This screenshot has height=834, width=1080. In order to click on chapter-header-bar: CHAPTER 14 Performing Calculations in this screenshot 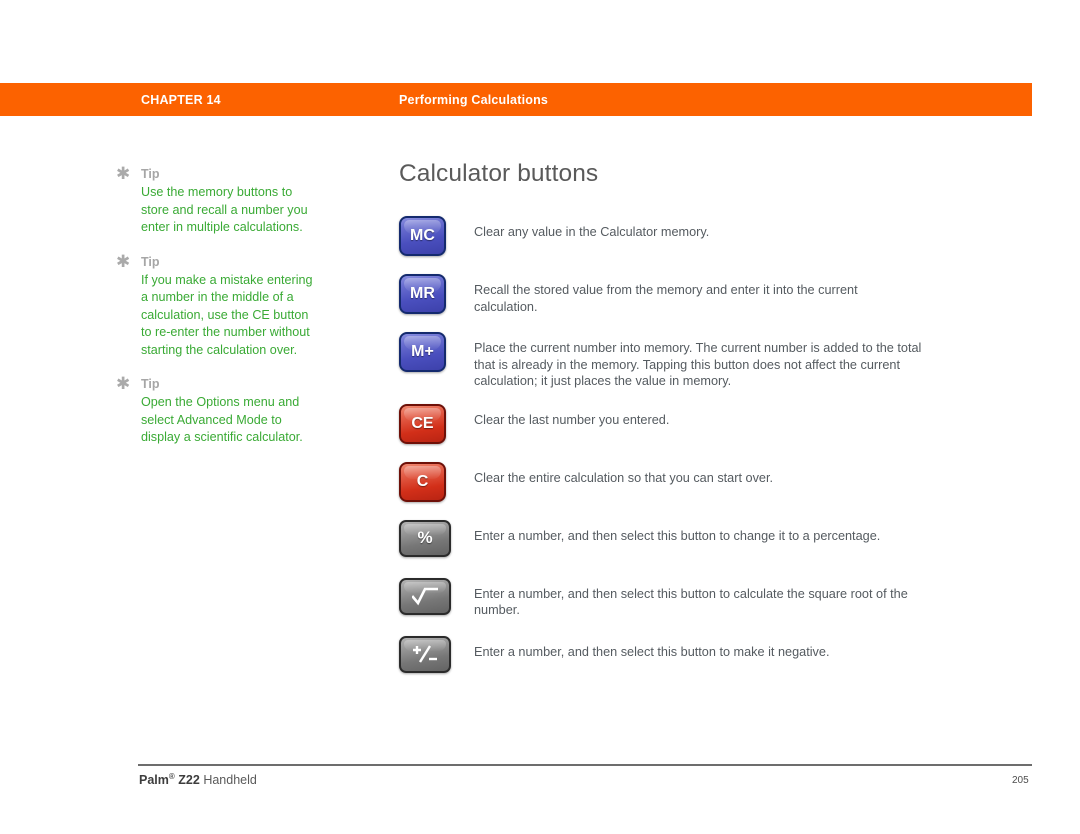, I will do `click(516, 99)`.